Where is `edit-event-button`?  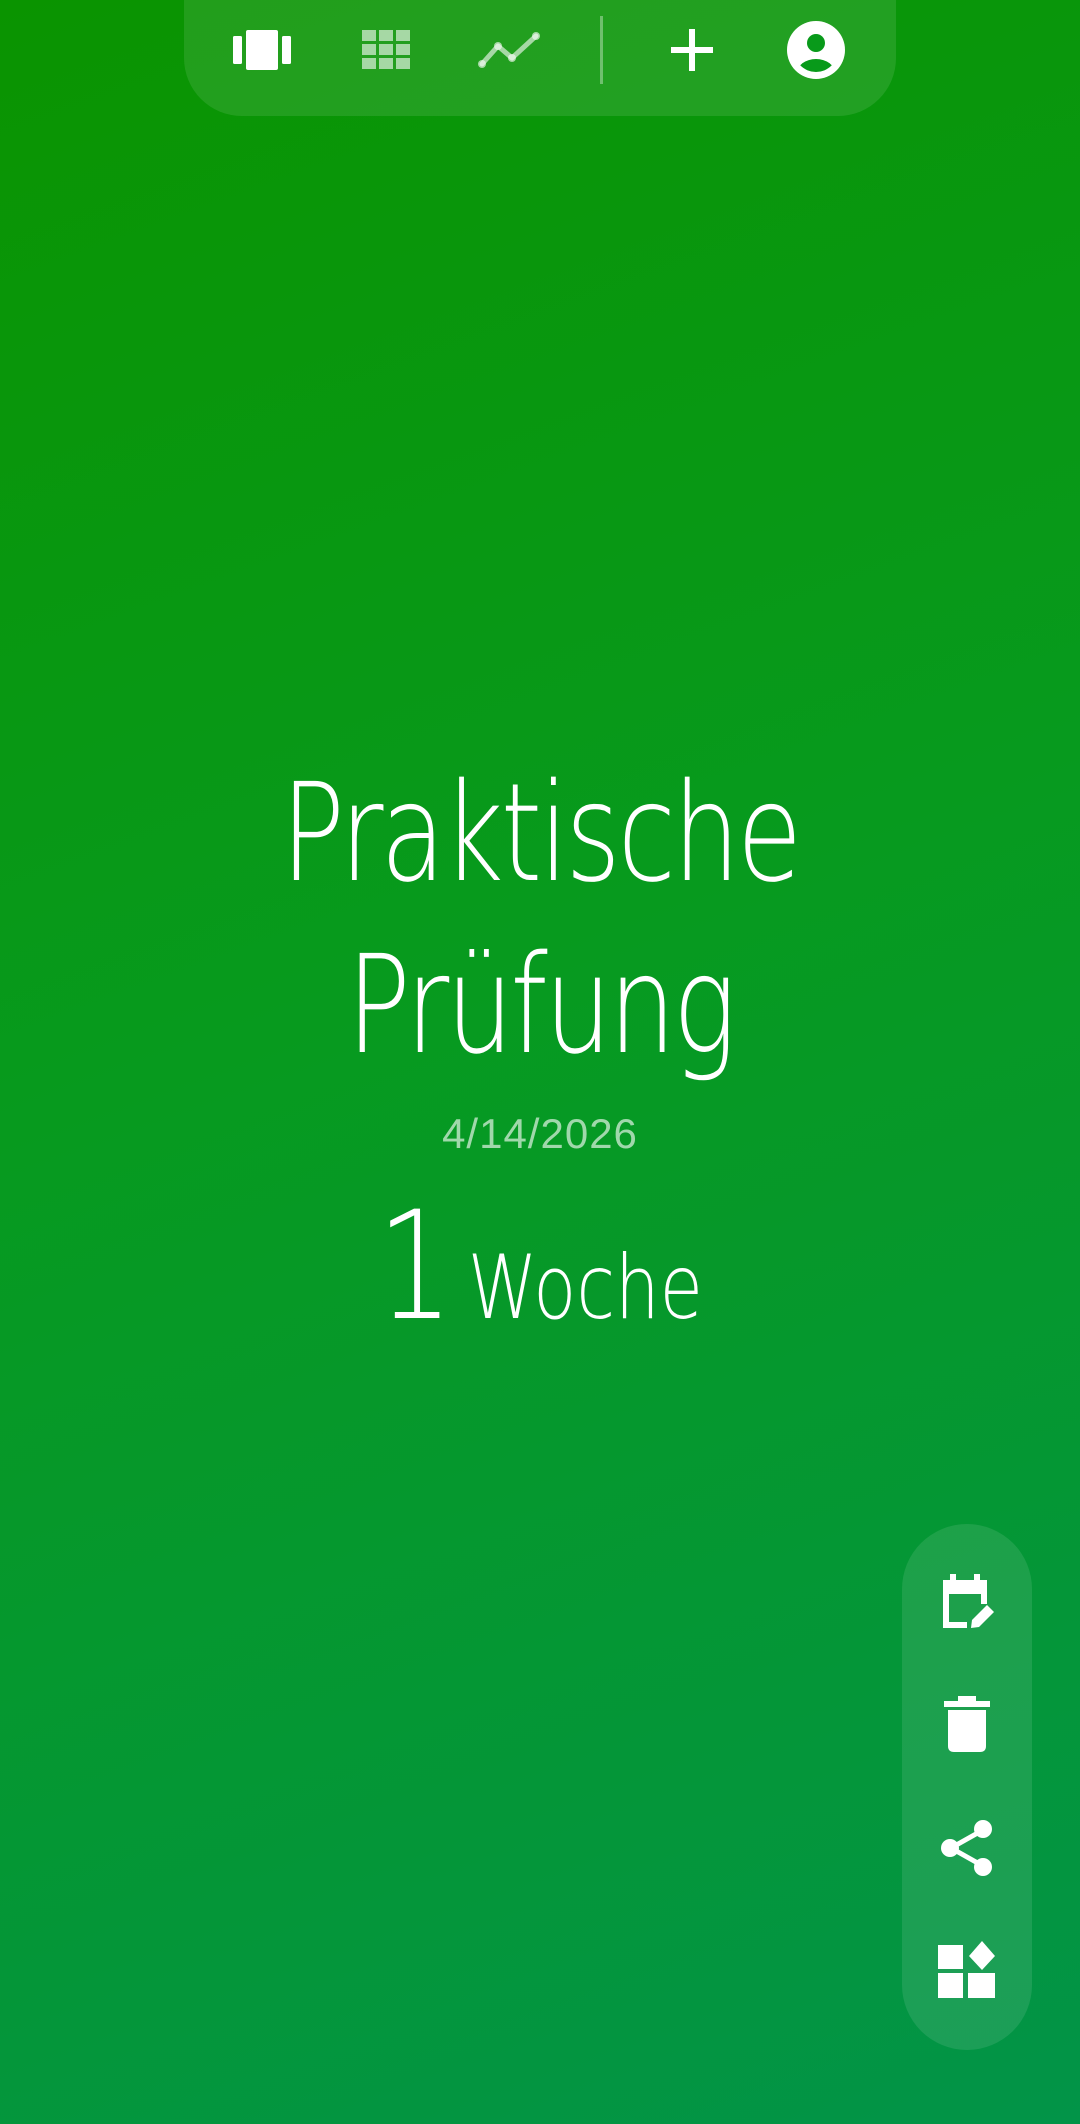 edit-event-button is located at coordinates (967, 1602).